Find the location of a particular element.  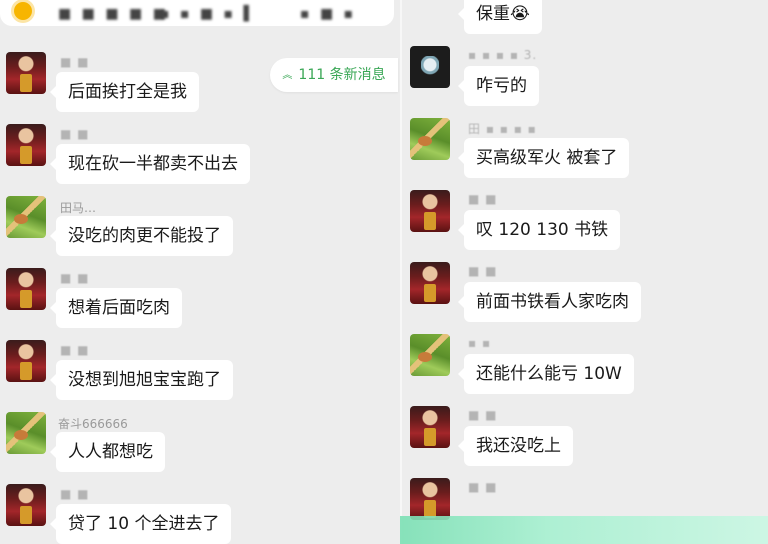

message-bubble: 我还没吃上 is located at coordinates (515, 446).